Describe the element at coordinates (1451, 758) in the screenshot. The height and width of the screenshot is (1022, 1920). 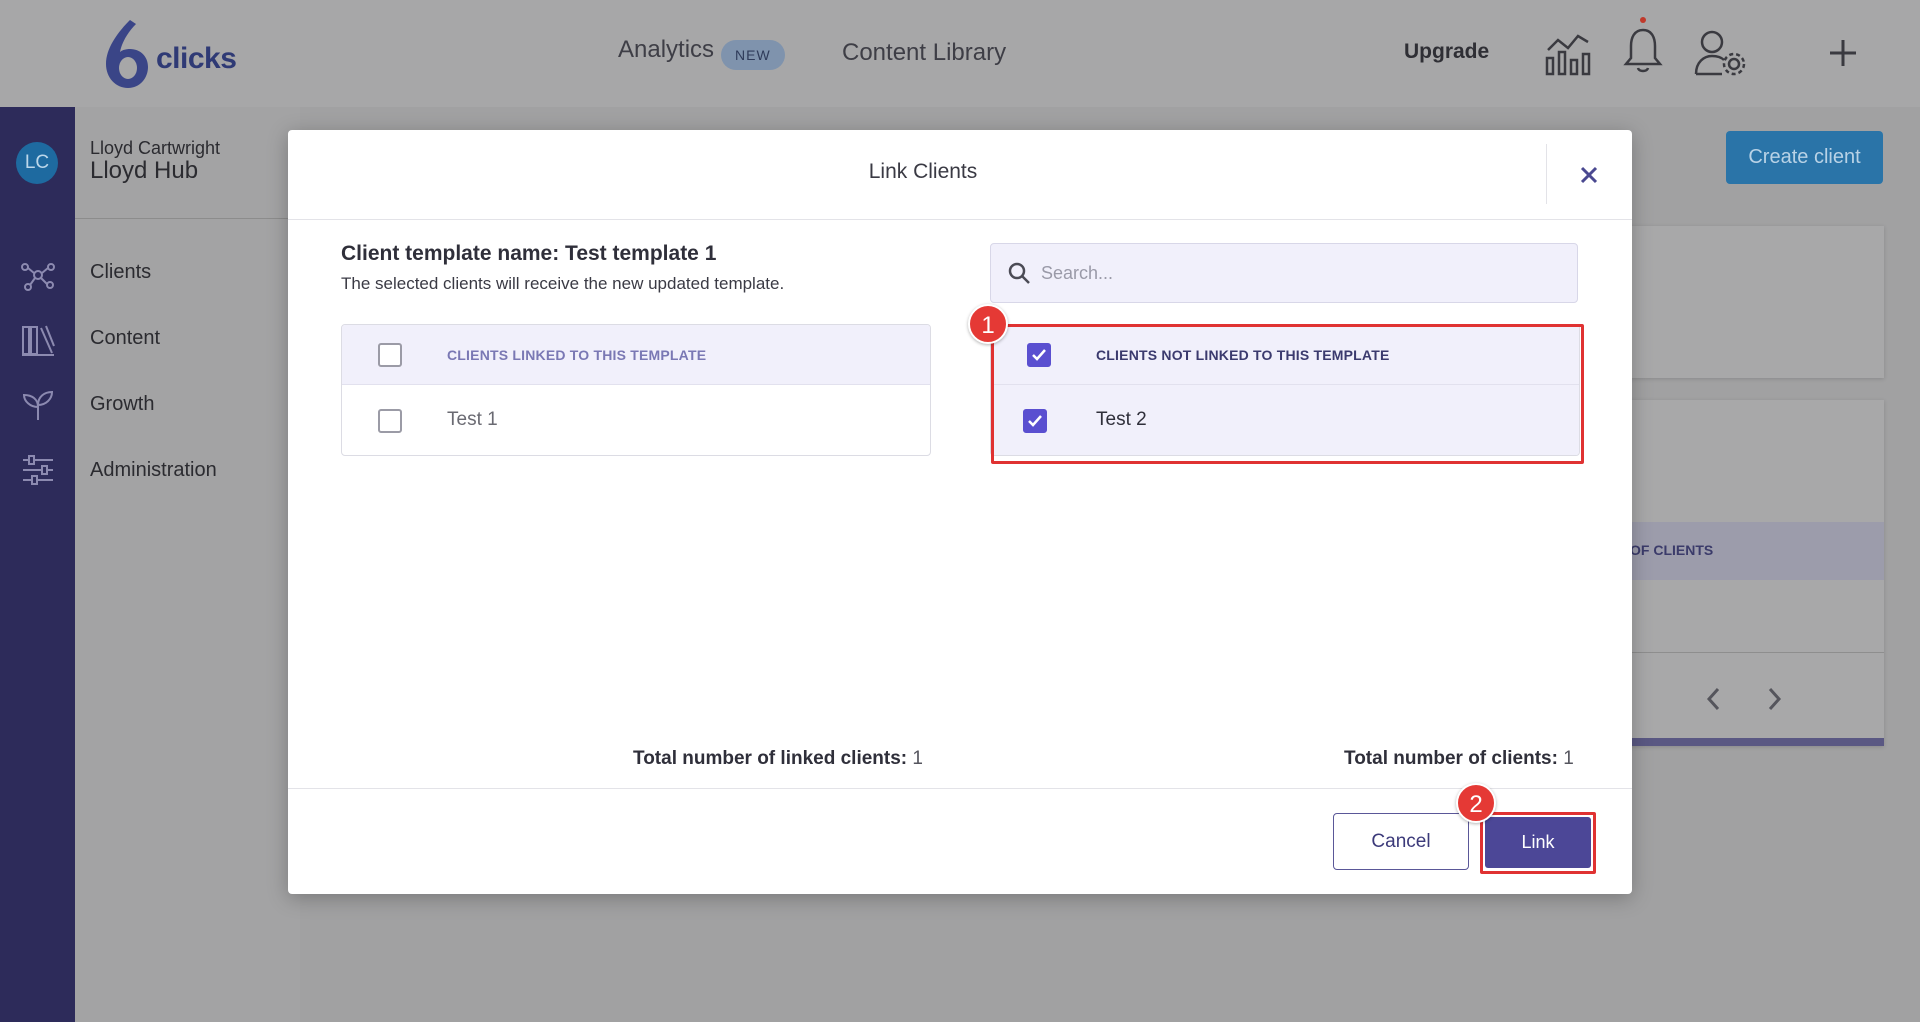
I see `clients-total-label: Total number of clients:` at that location.